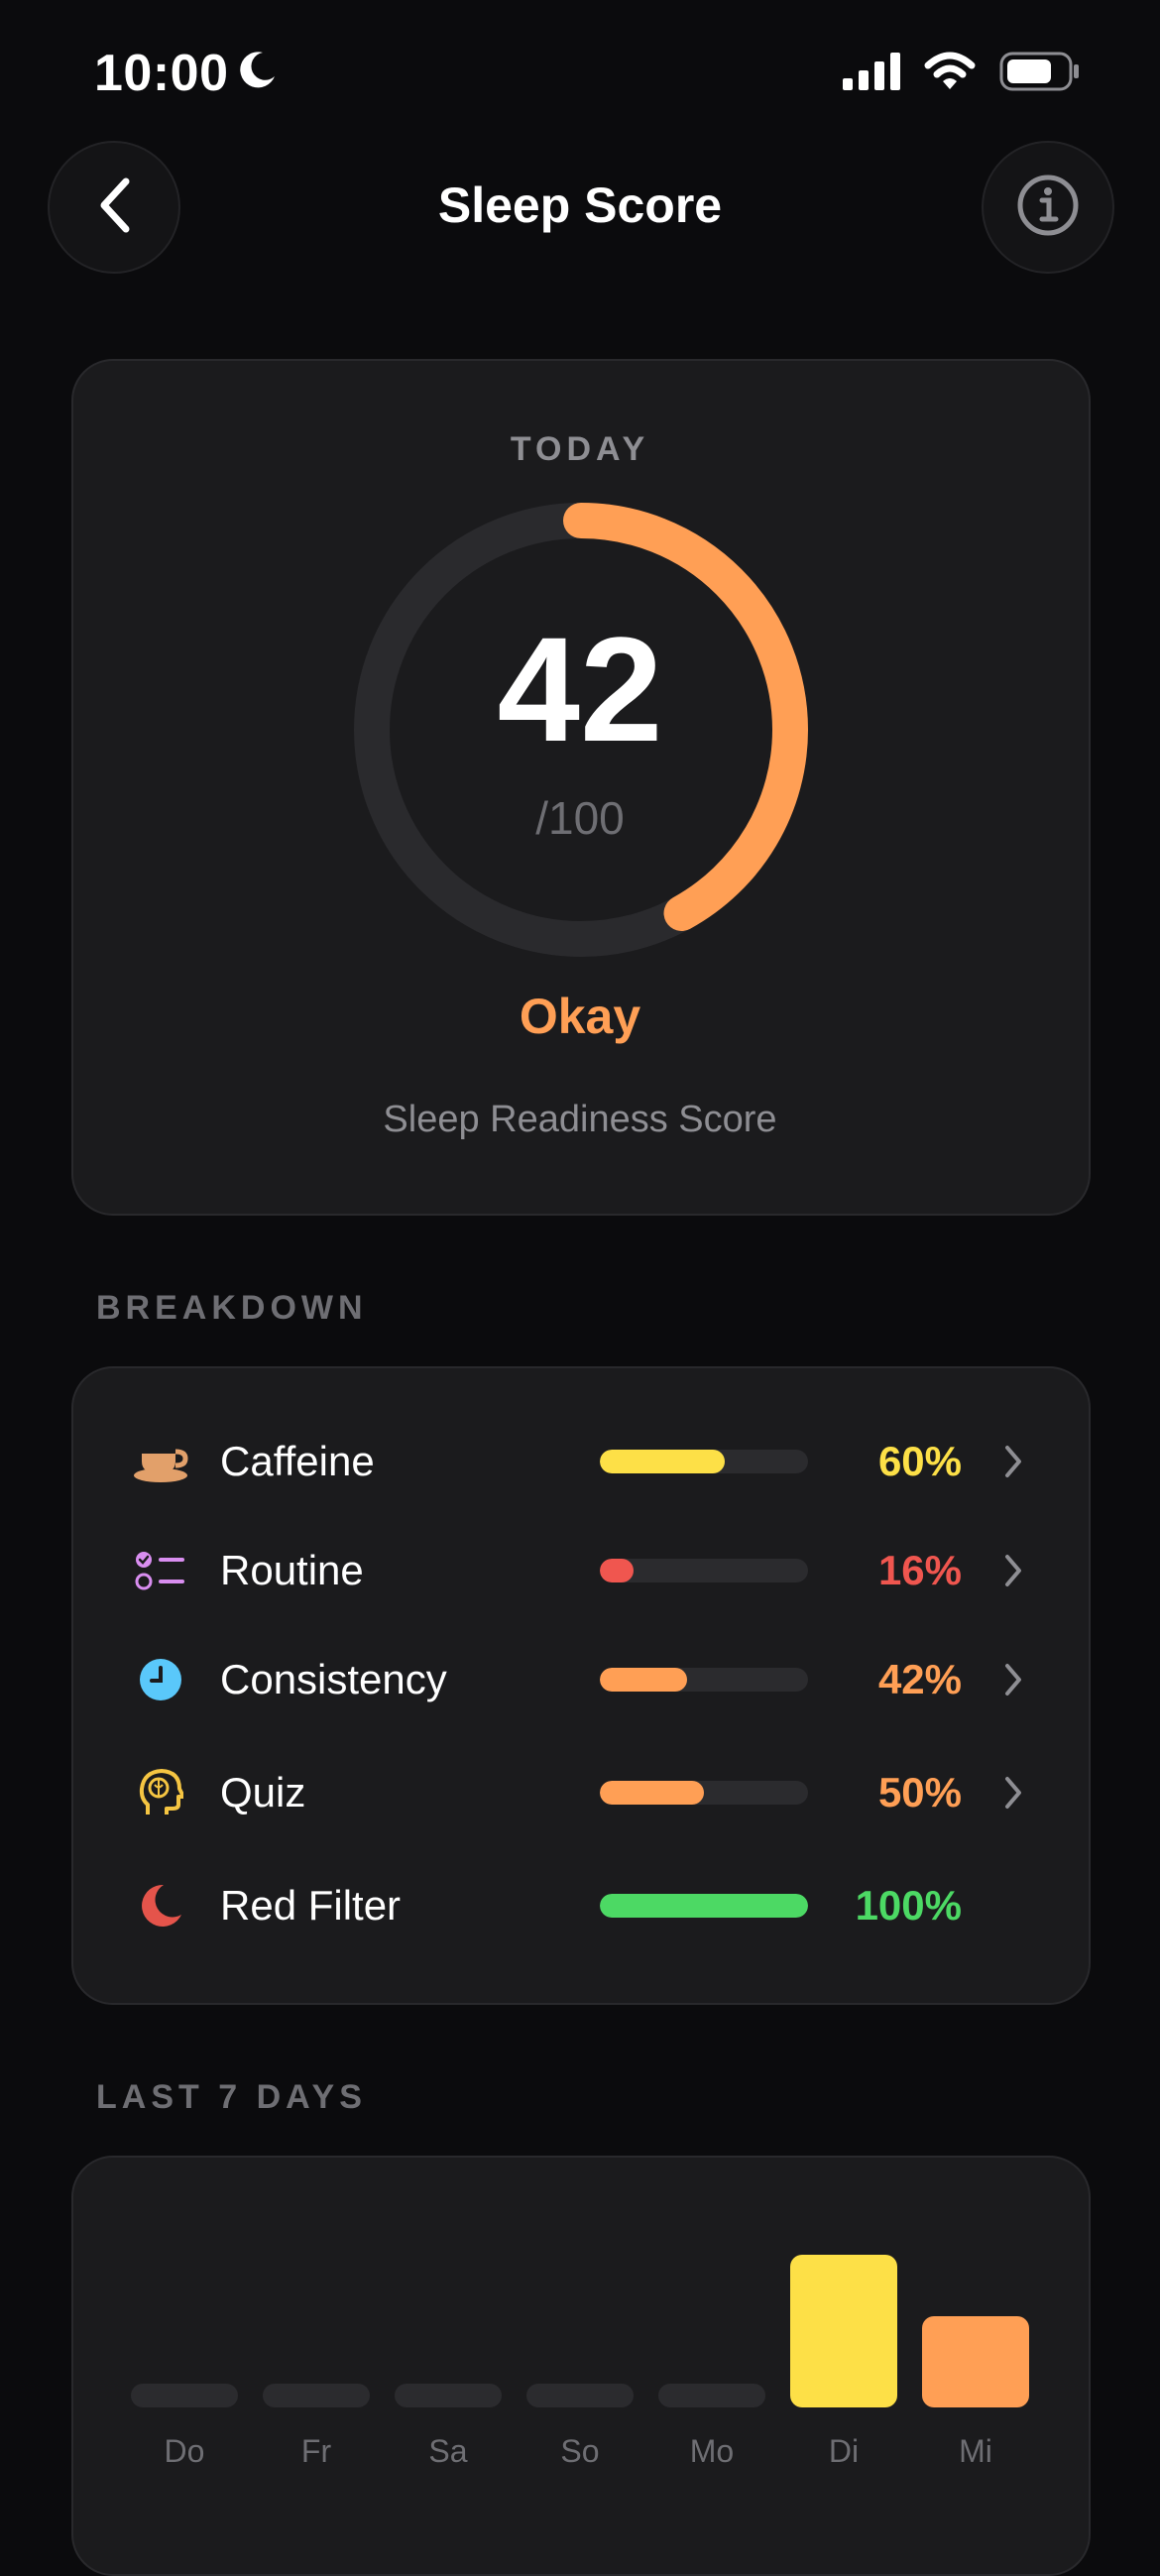 The image size is (1160, 2576). I want to click on chart-day-label: Mi, so click(975, 2451).